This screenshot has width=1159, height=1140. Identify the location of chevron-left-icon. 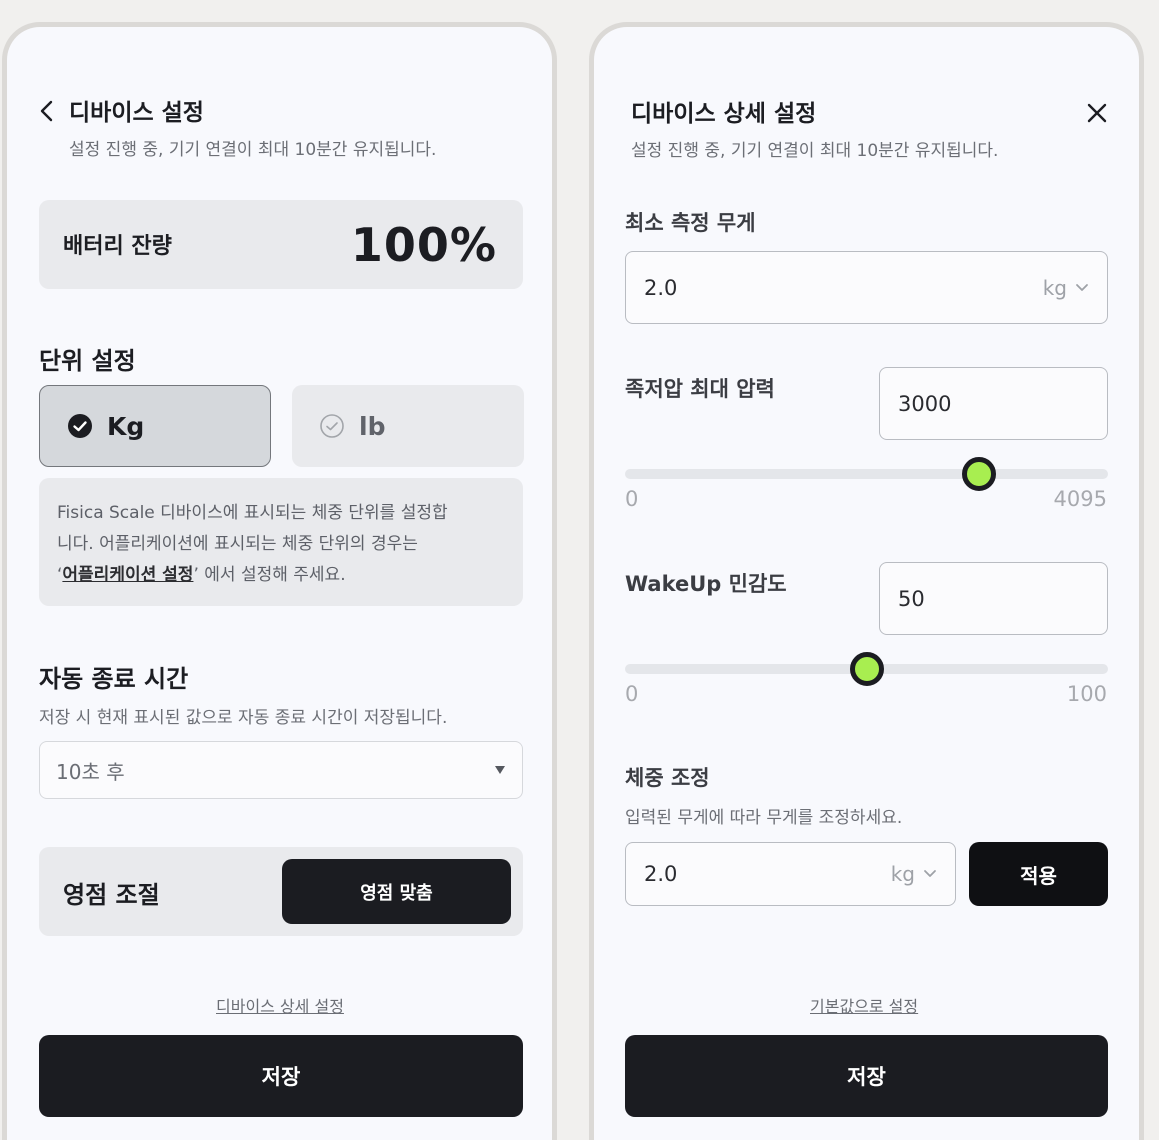
(47, 111).